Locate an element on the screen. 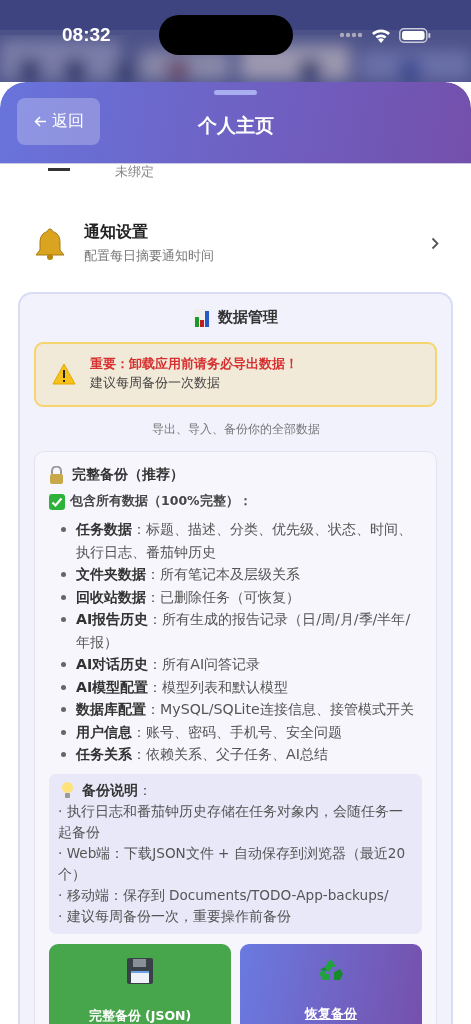 The width and height of the screenshot is (471, 1024). row-title: 通知设置 is located at coordinates (116, 232).